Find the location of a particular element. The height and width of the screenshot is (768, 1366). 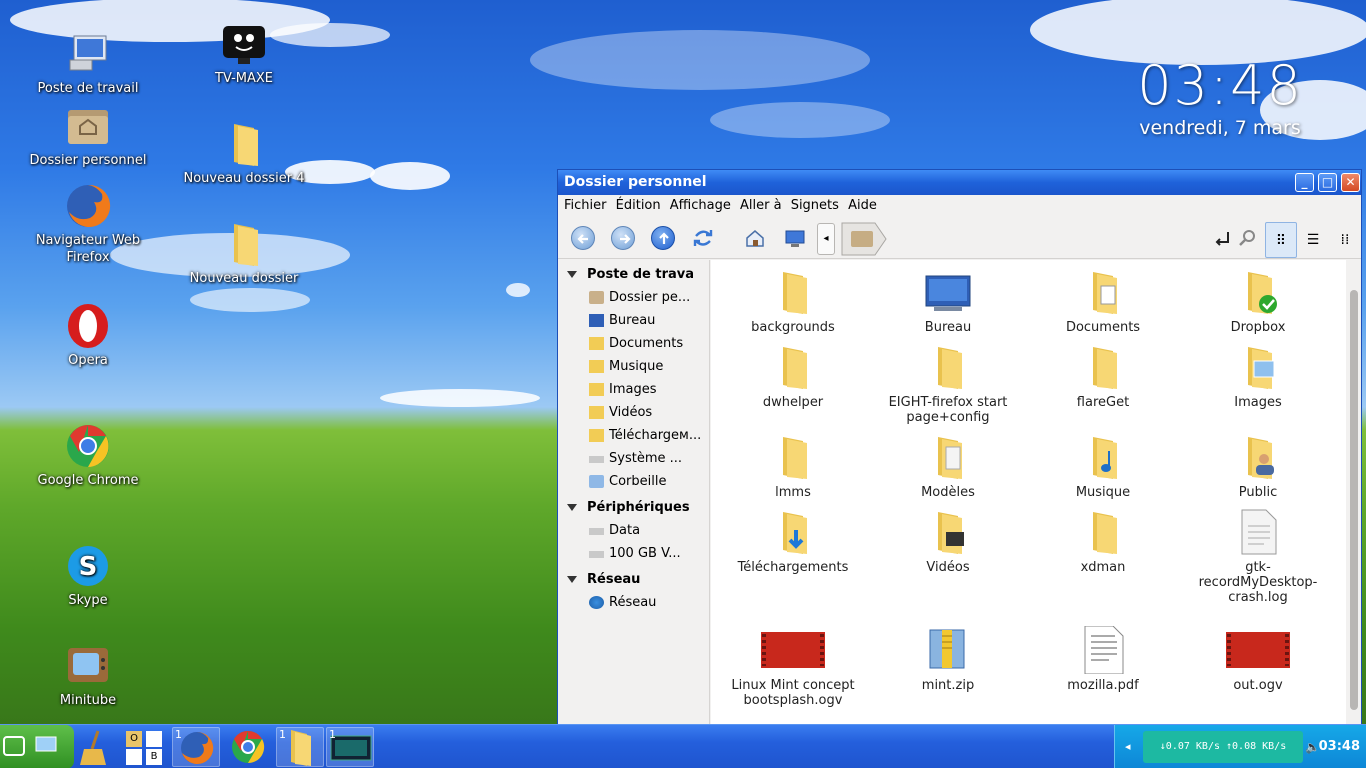

sidebar-item-data: Data is located at coordinates (633, 530).